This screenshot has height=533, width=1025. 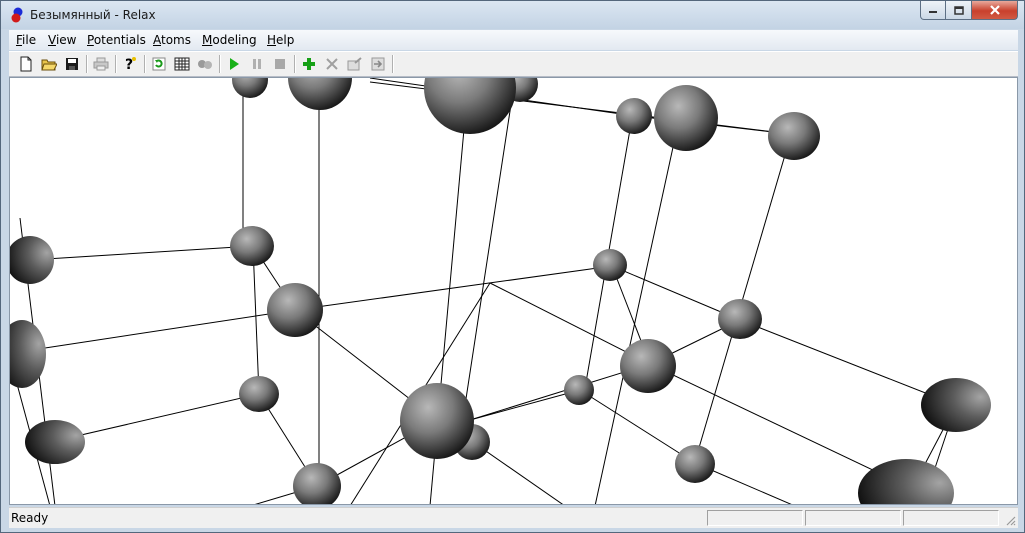 I want to click on menu-bar: File View Potentials Atoms Modeling Help, so click(x=513, y=40).